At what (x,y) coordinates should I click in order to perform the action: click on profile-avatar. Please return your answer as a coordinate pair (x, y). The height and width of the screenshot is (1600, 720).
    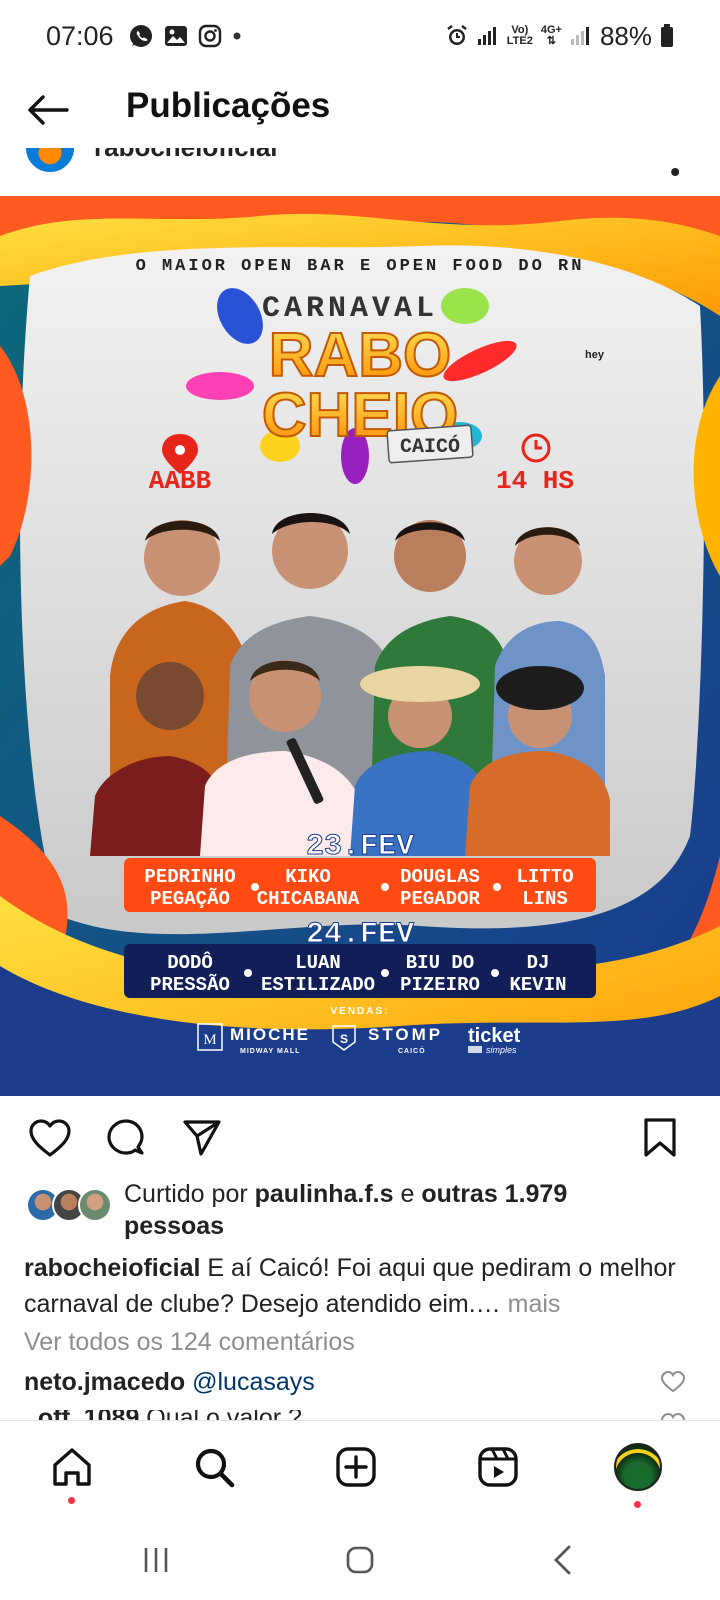
    Looking at the image, I should click on (638, 1467).